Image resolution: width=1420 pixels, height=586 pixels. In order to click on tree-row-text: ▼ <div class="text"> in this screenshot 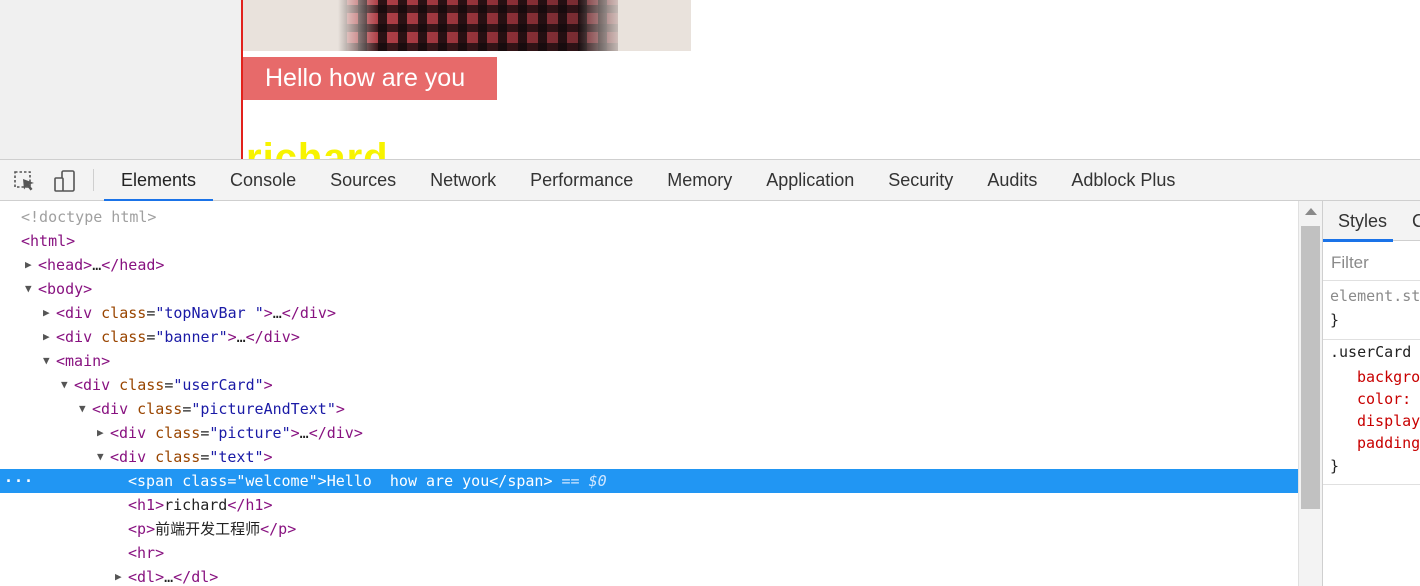, I will do `click(649, 457)`.